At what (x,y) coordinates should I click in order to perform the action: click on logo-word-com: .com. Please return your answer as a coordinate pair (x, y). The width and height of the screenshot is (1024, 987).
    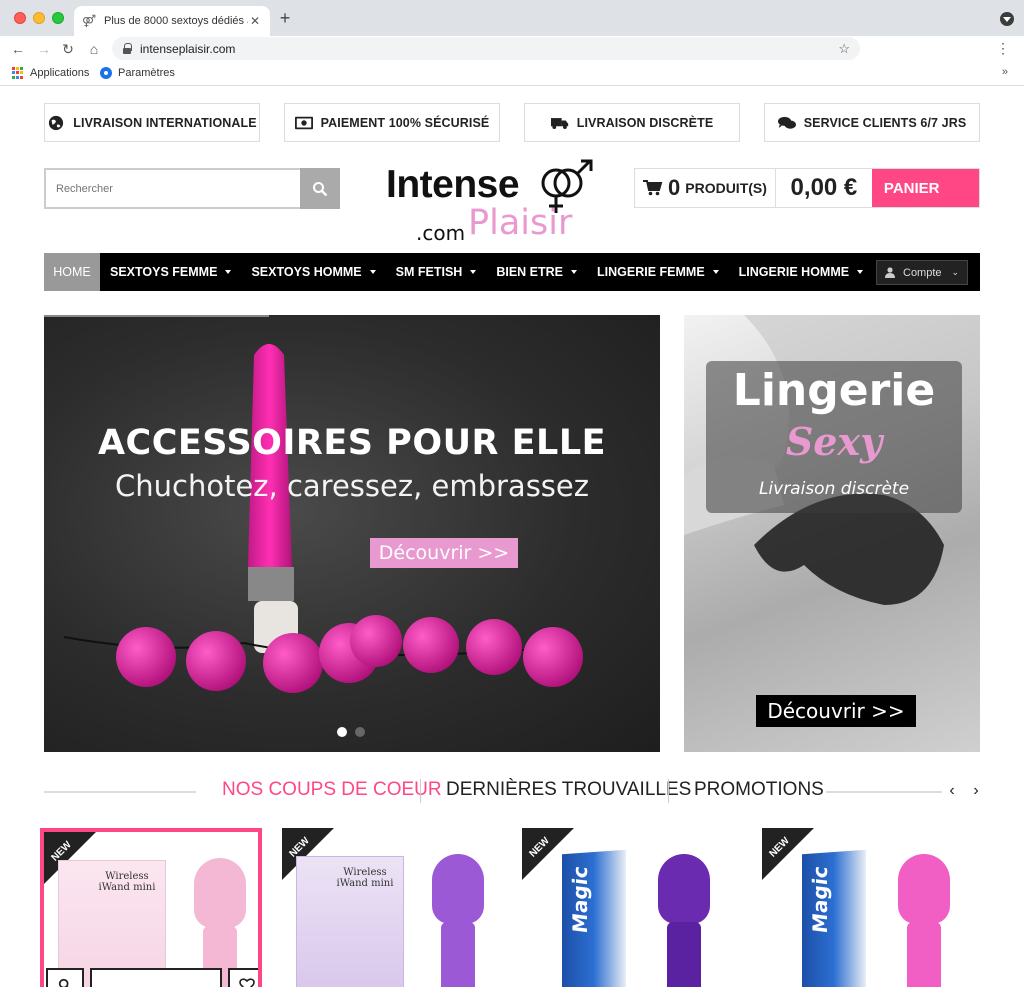
    Looking at the image, I should click on (441, 233).